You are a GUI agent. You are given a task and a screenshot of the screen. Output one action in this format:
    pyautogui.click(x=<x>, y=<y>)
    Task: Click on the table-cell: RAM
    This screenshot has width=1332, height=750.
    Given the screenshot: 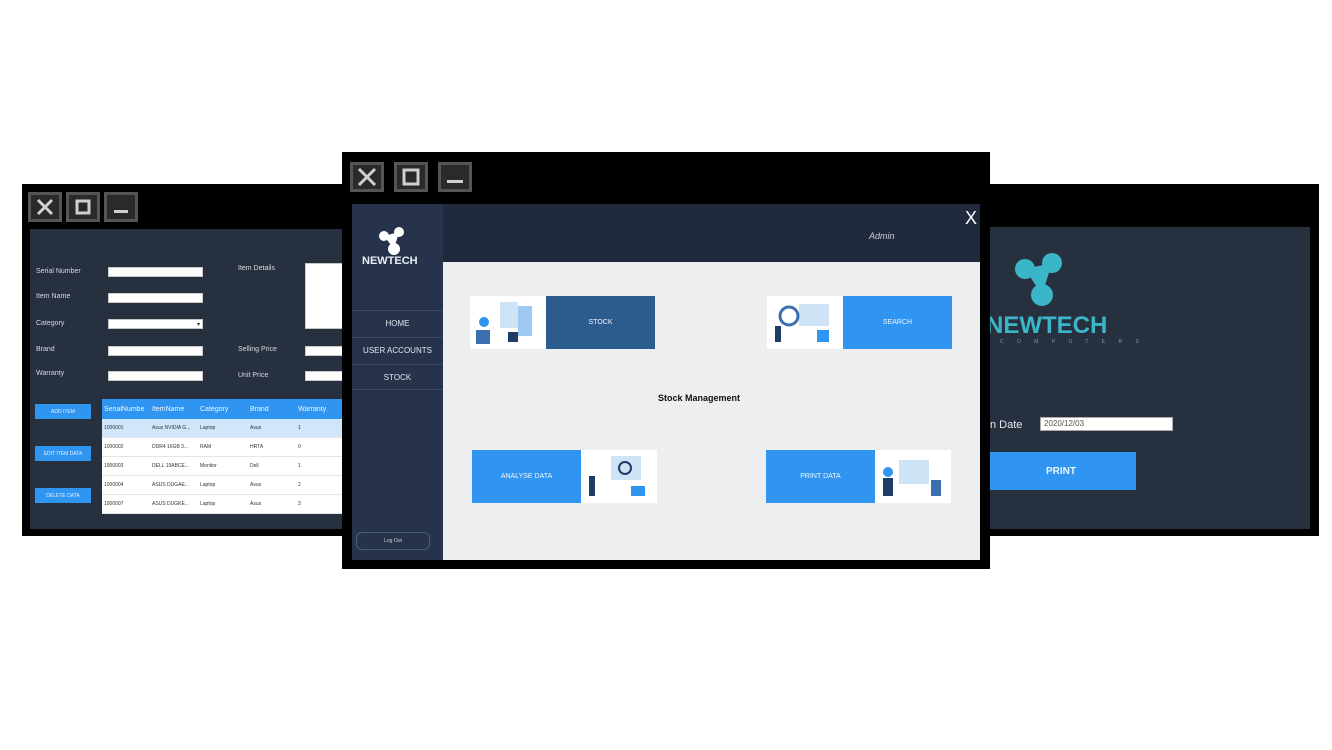 What is the action you would take?
    pyautogui.click(x=206, y=447)
    